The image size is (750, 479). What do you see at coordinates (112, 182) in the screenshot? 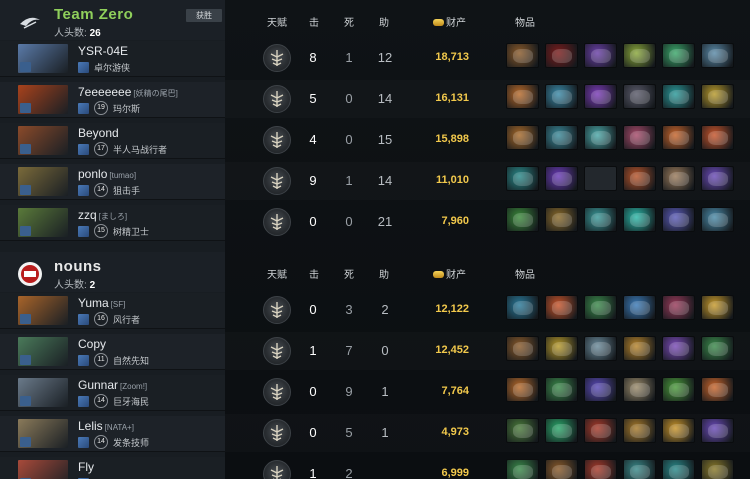
I see `player-row: ponlo [tumao] 14 狙击手` at bounding box center [112, 182].